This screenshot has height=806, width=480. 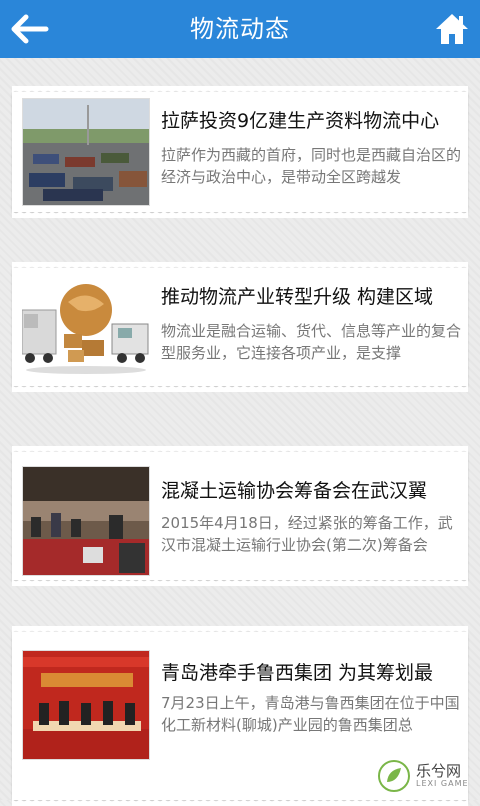 I want to click on site-watermark: 乐兮网 LEXI GAME, so click(x=424, y=776).